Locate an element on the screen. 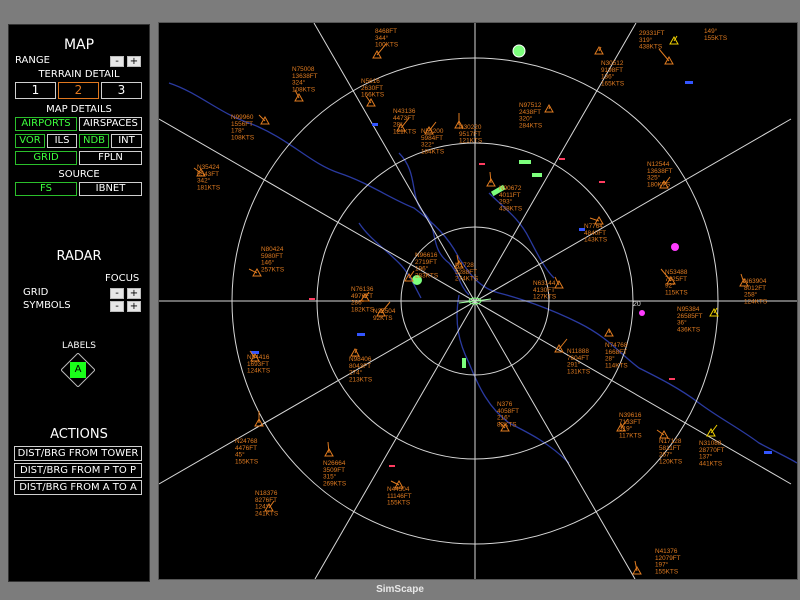 This screenshot has height=600, width=800. terrain-option-2: 2 is located at coordinates (78, 90).